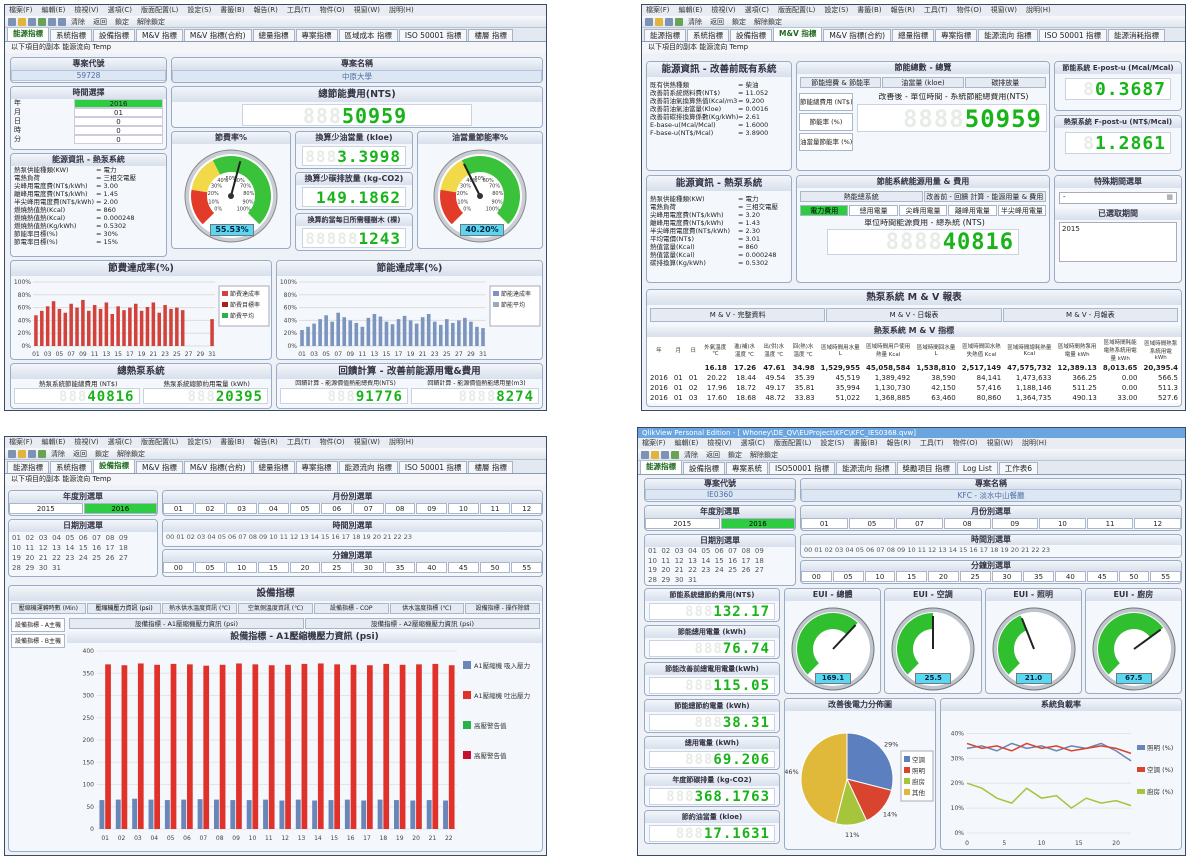  Describe the element at coordinates (38, 641) in the screenshot. I see `side-item: 設備指標 - B主機` at that location.